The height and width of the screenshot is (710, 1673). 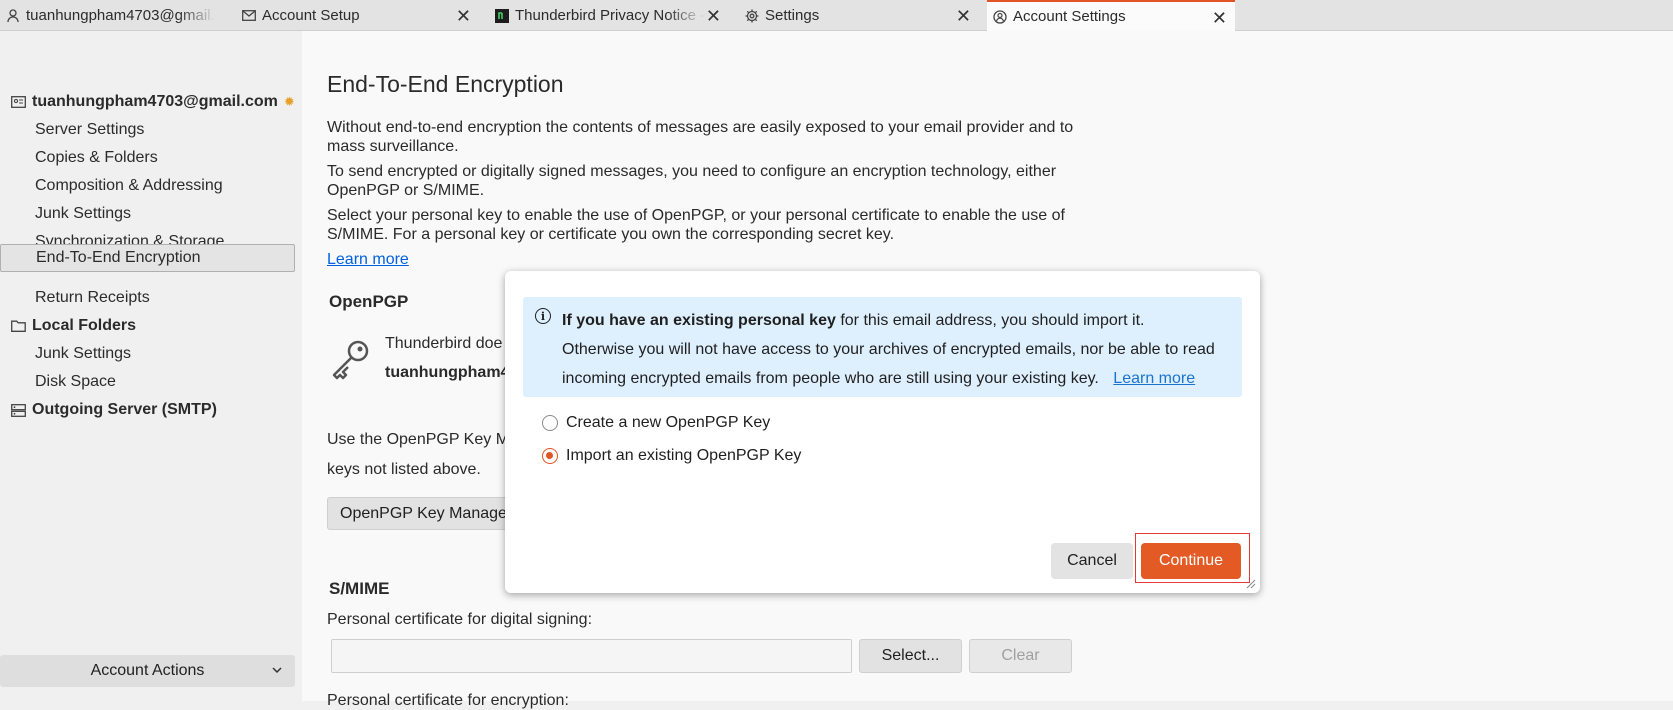 I want to click on keymgr-text-2: keys not listed above., so click(x=404, y=469).